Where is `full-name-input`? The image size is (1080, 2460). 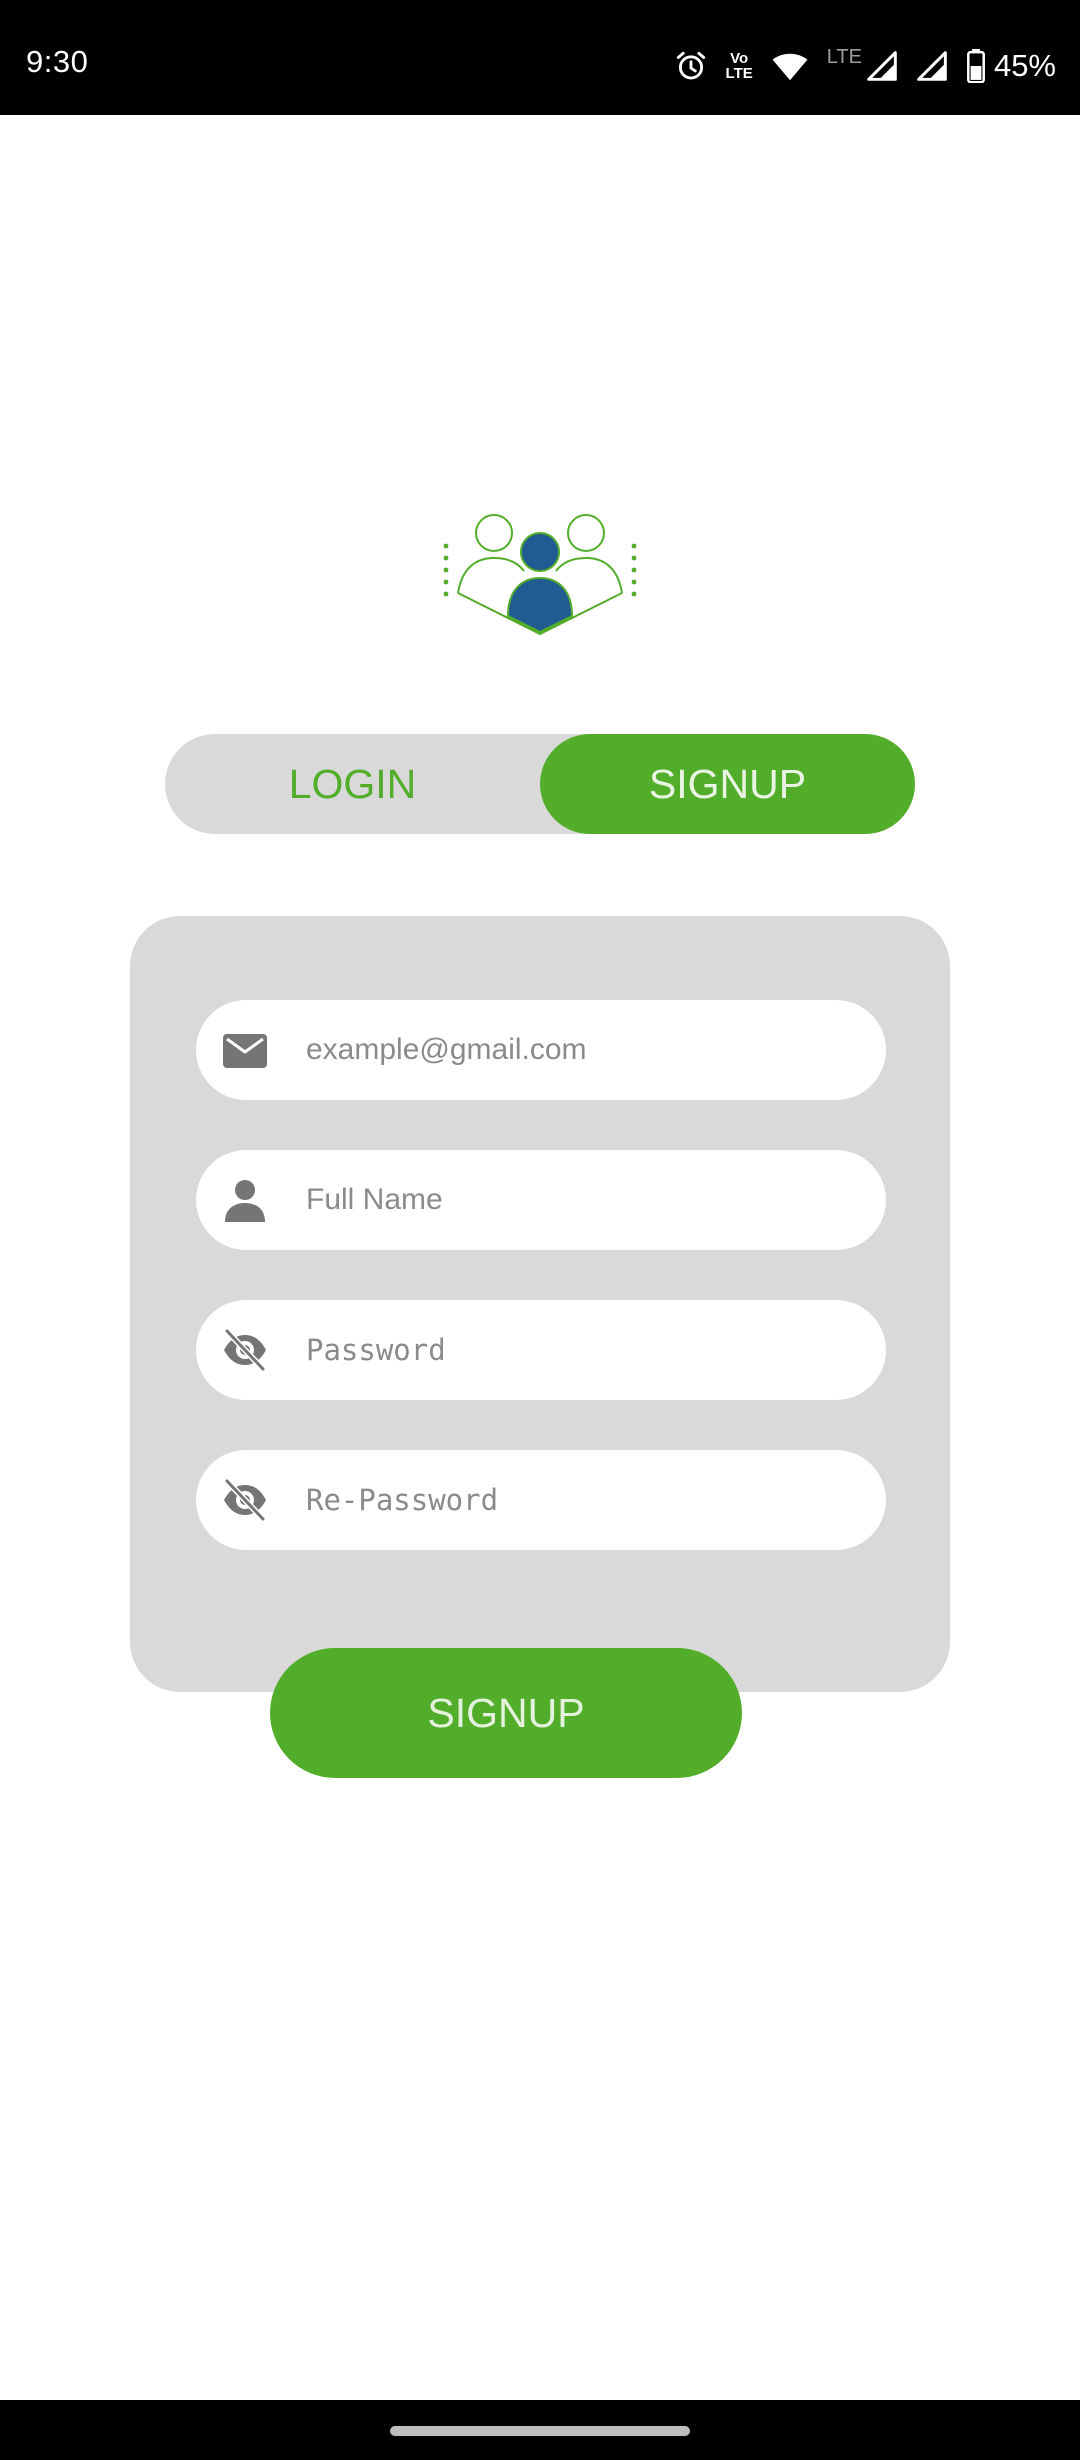
full-name-input is located at coordinates (586, 1200).